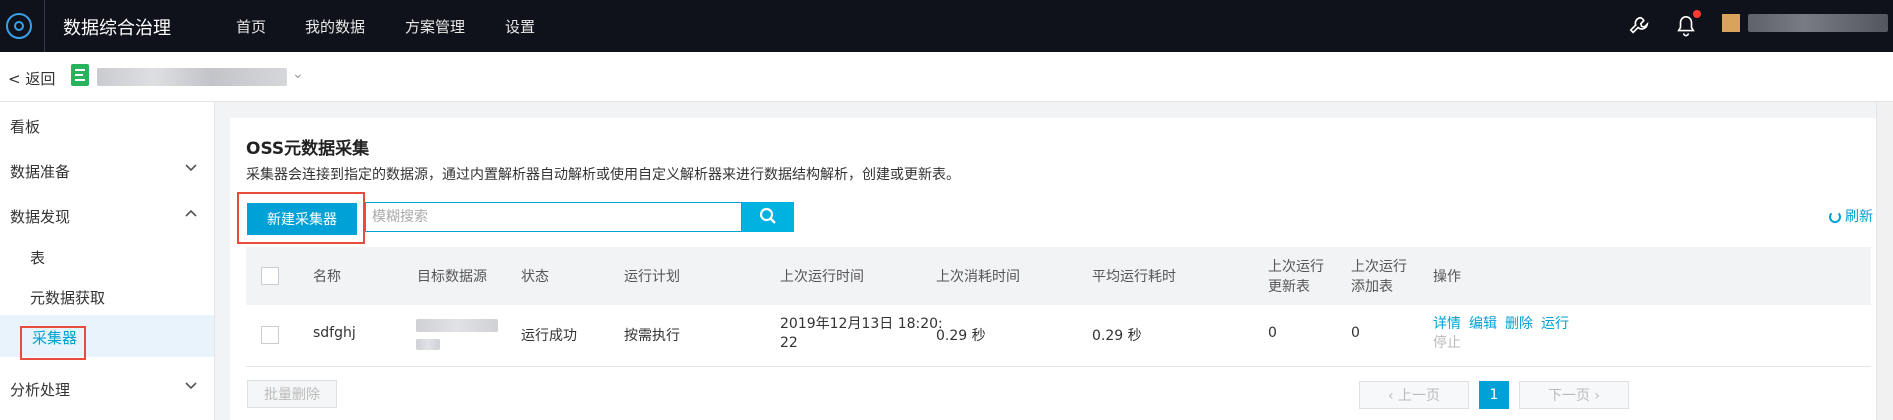 Image resolution: width=1893 pixels, height=420 pixels. I want to click on cell-line: 2019年12月13日 18:20:, so click(861, 324).